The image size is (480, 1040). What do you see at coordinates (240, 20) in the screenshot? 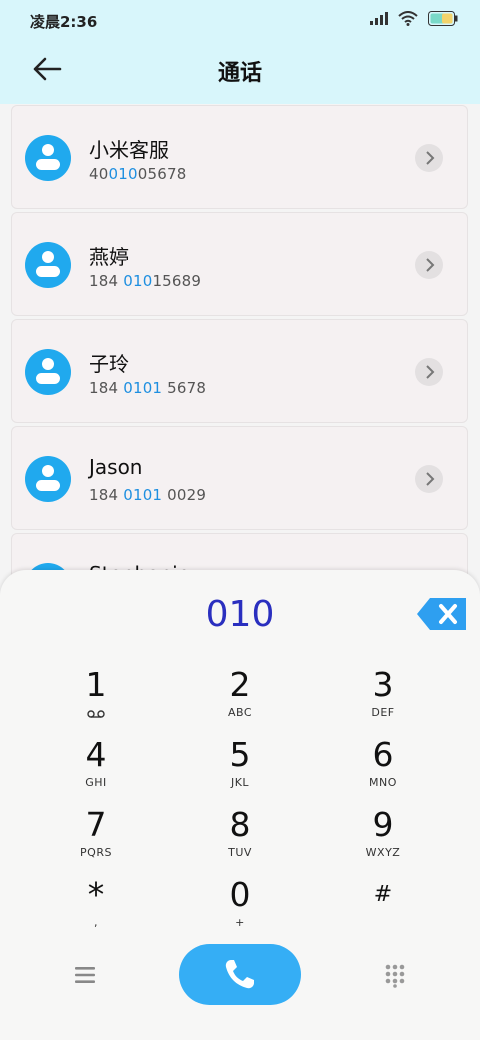
I see `status-bar: 凌晨2:36` at bounding box center [240, 20].